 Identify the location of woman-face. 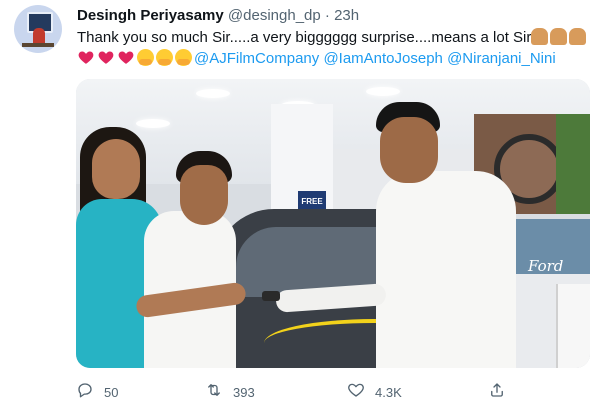
(116, 169).